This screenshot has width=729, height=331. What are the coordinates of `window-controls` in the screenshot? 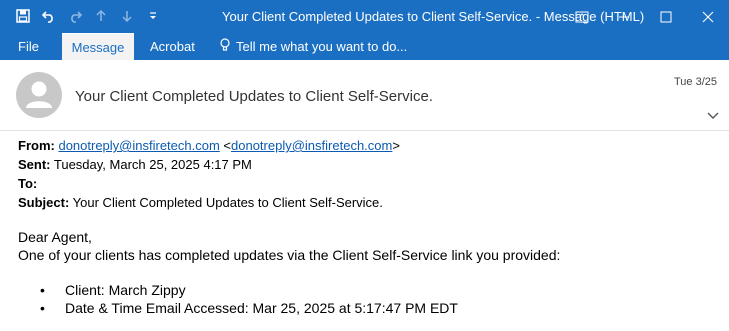 It's located at (645, 16).